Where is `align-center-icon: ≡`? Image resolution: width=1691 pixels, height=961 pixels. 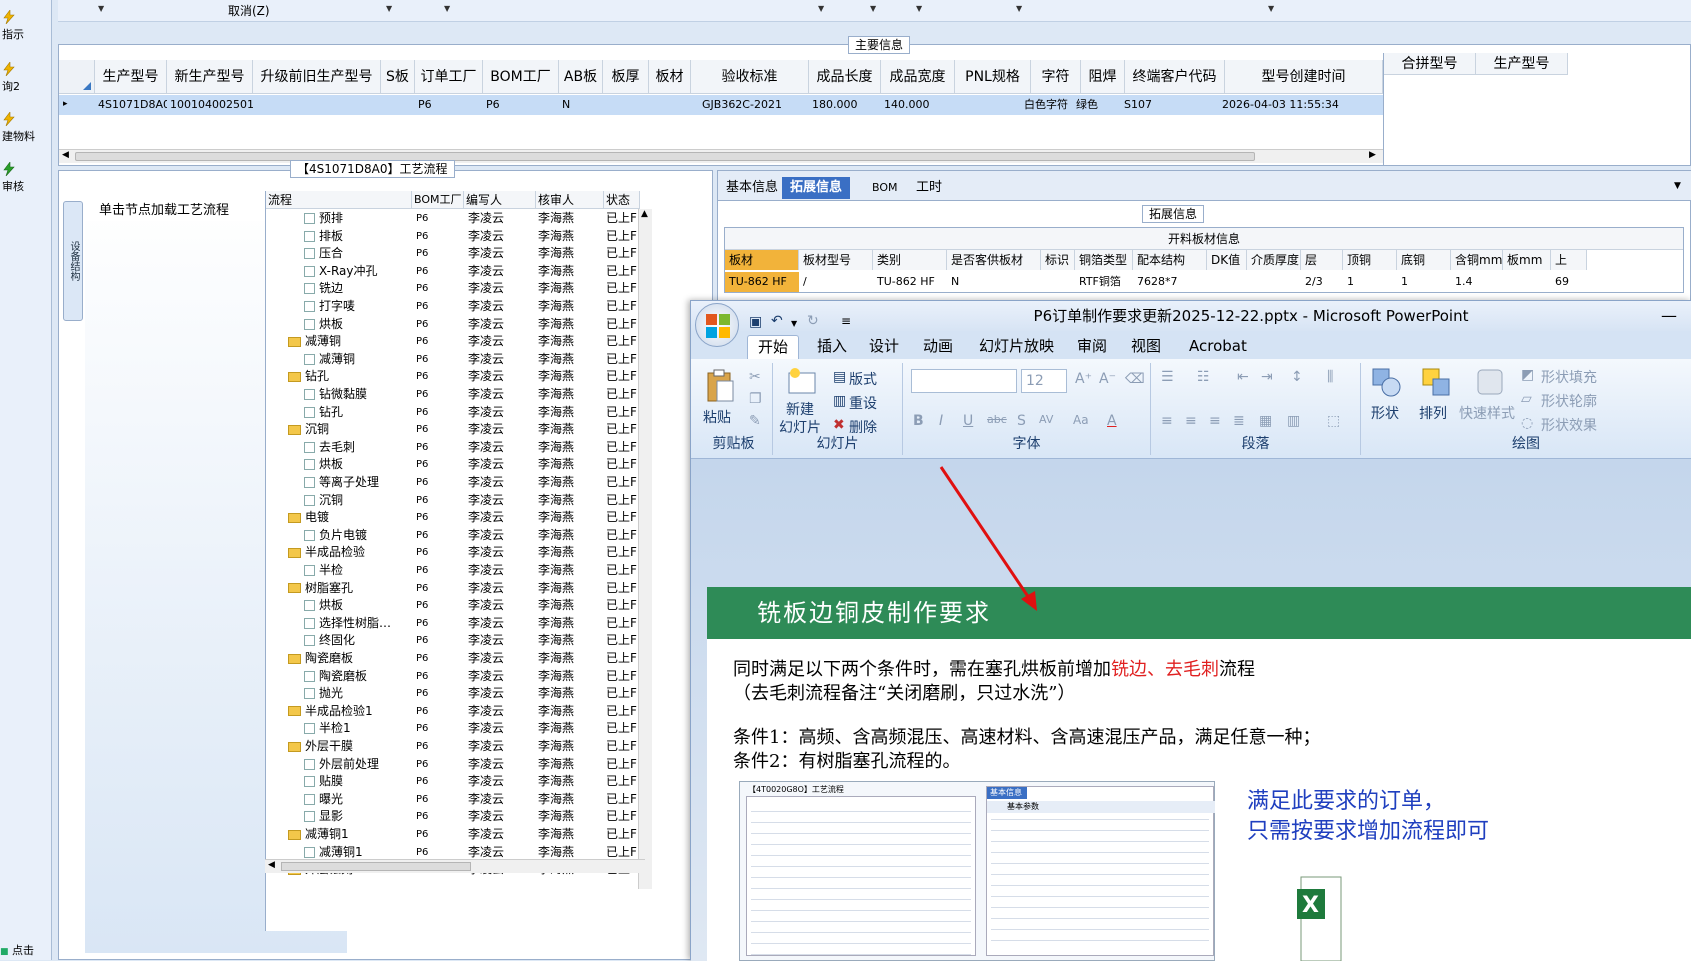
align-center-icon: ≡ is located at coordinates (1191, 421).